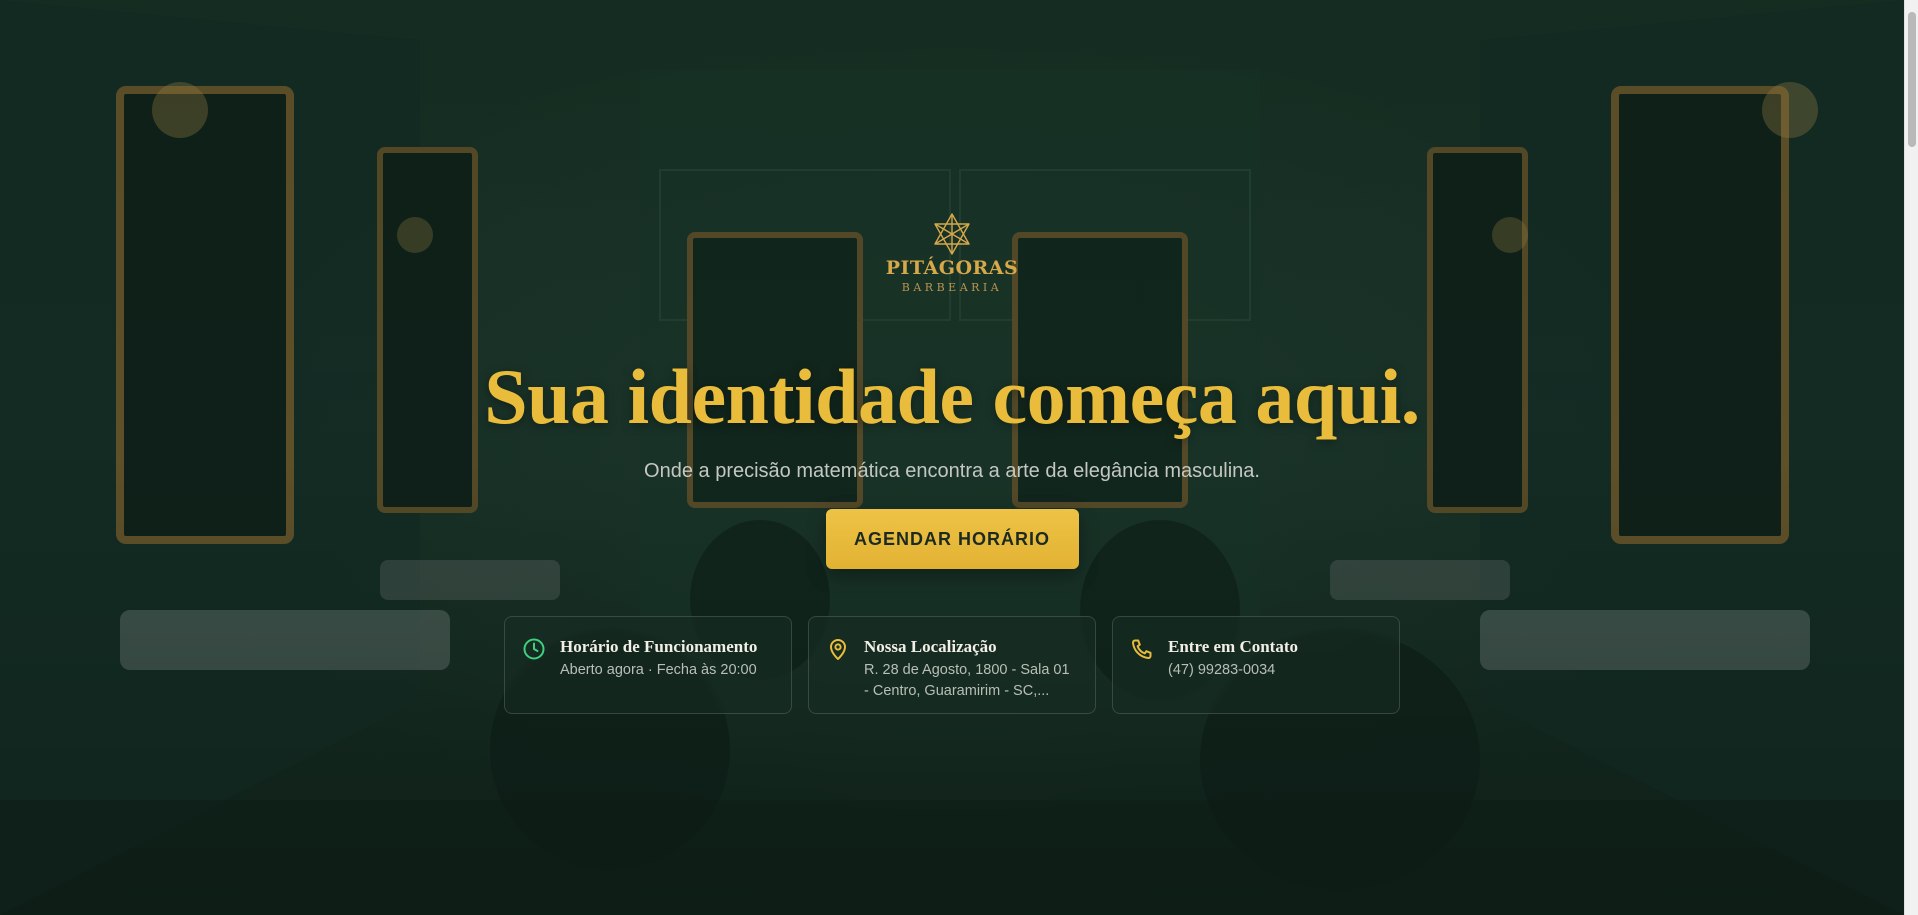 Image resolution: width=1918 pixels, height=915 pixels. I want to click on info-card-text: (47) 99283-0034, so click(1222, 670).